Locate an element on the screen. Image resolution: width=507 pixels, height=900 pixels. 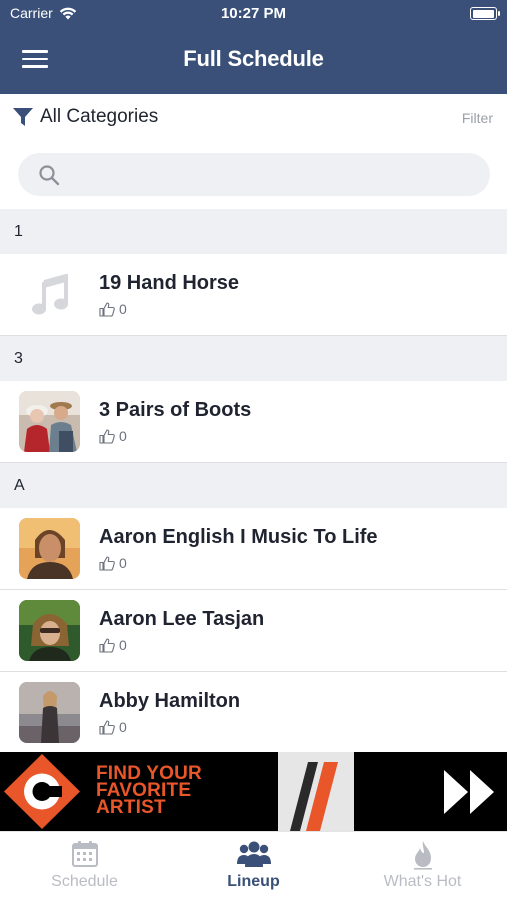
artist-name: Abby Hamilton is located at coordinates (170, 701).